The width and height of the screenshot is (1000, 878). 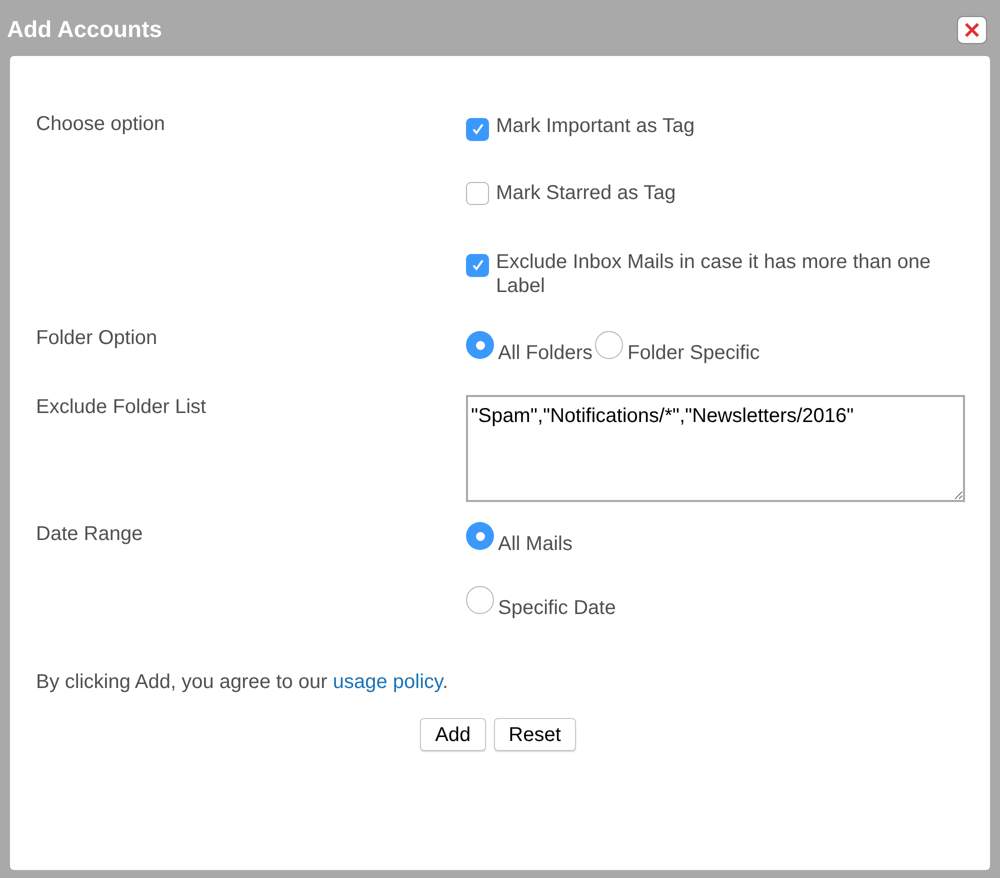 I want to click on checkbox-label: Mark Important as Tag, so click(x=595, y=126).